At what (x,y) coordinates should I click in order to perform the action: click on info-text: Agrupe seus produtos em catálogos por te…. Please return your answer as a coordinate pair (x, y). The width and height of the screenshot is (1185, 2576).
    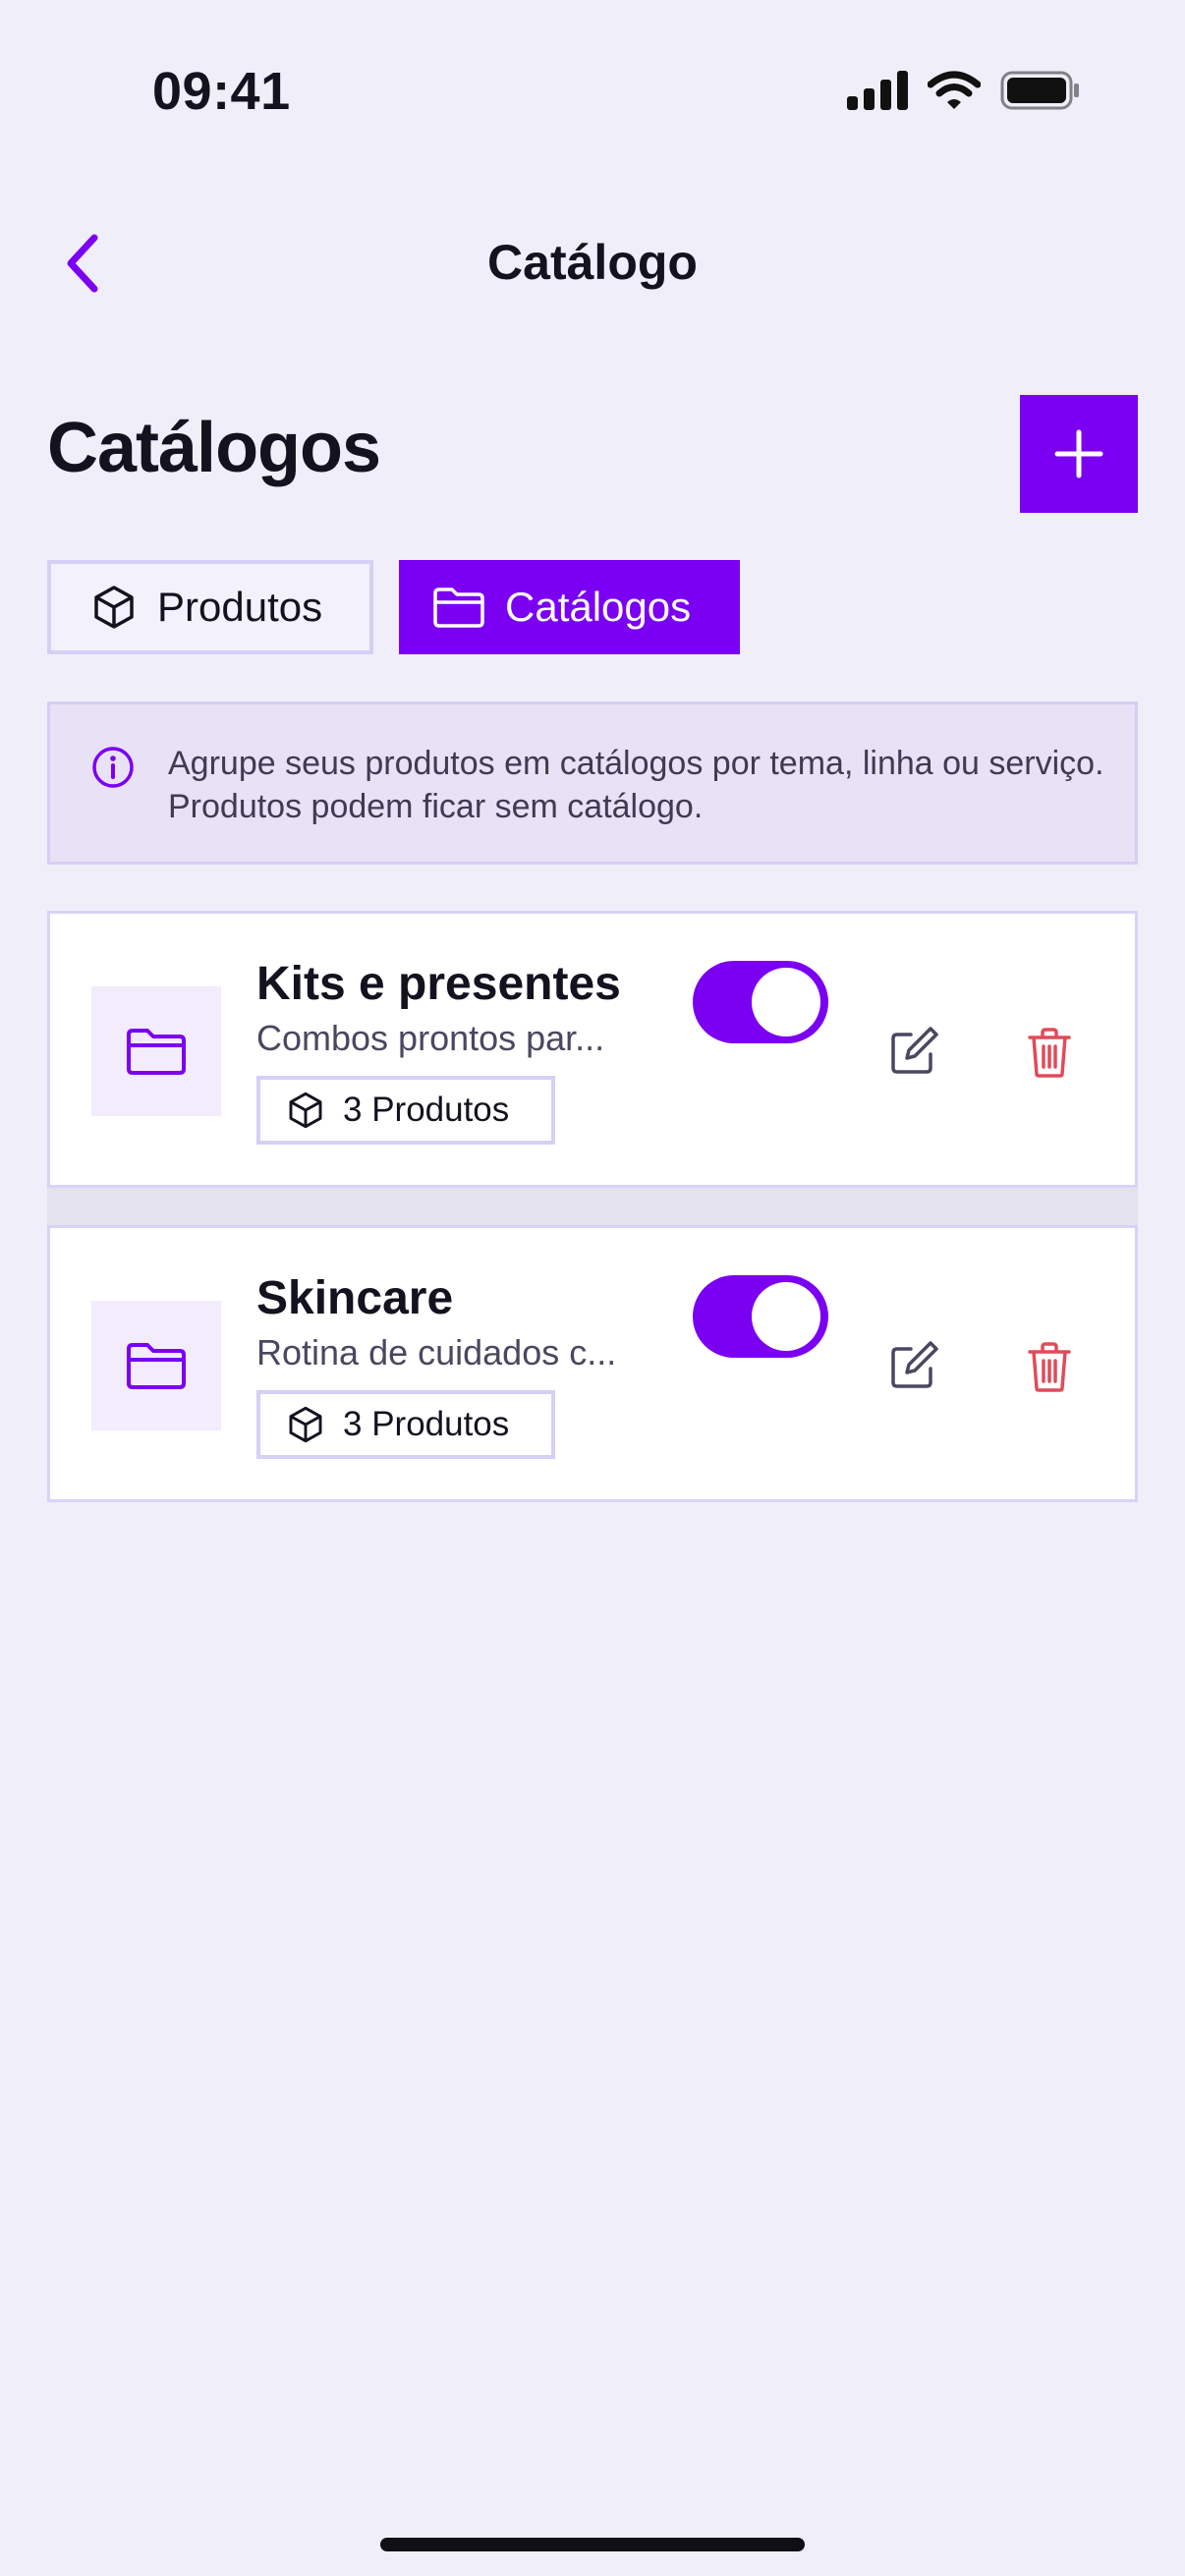
    Looking at the image, I should click on (636, 785).